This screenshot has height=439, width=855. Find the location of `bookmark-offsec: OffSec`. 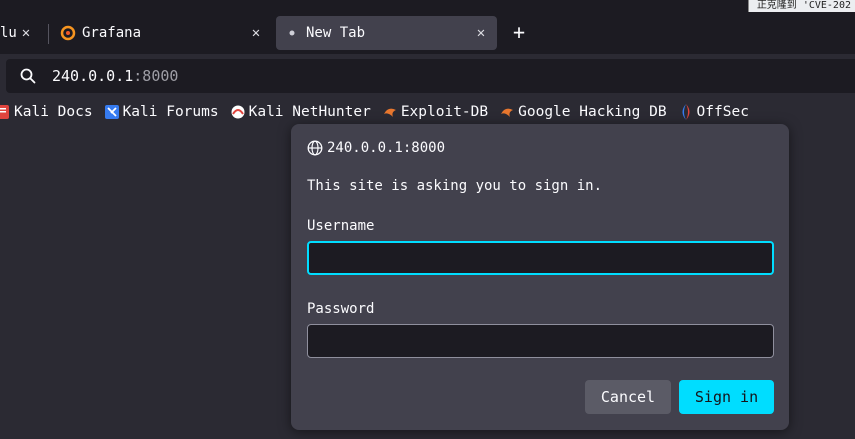

bookmark-offsec: OffSec is located at coordinates (714, 112).